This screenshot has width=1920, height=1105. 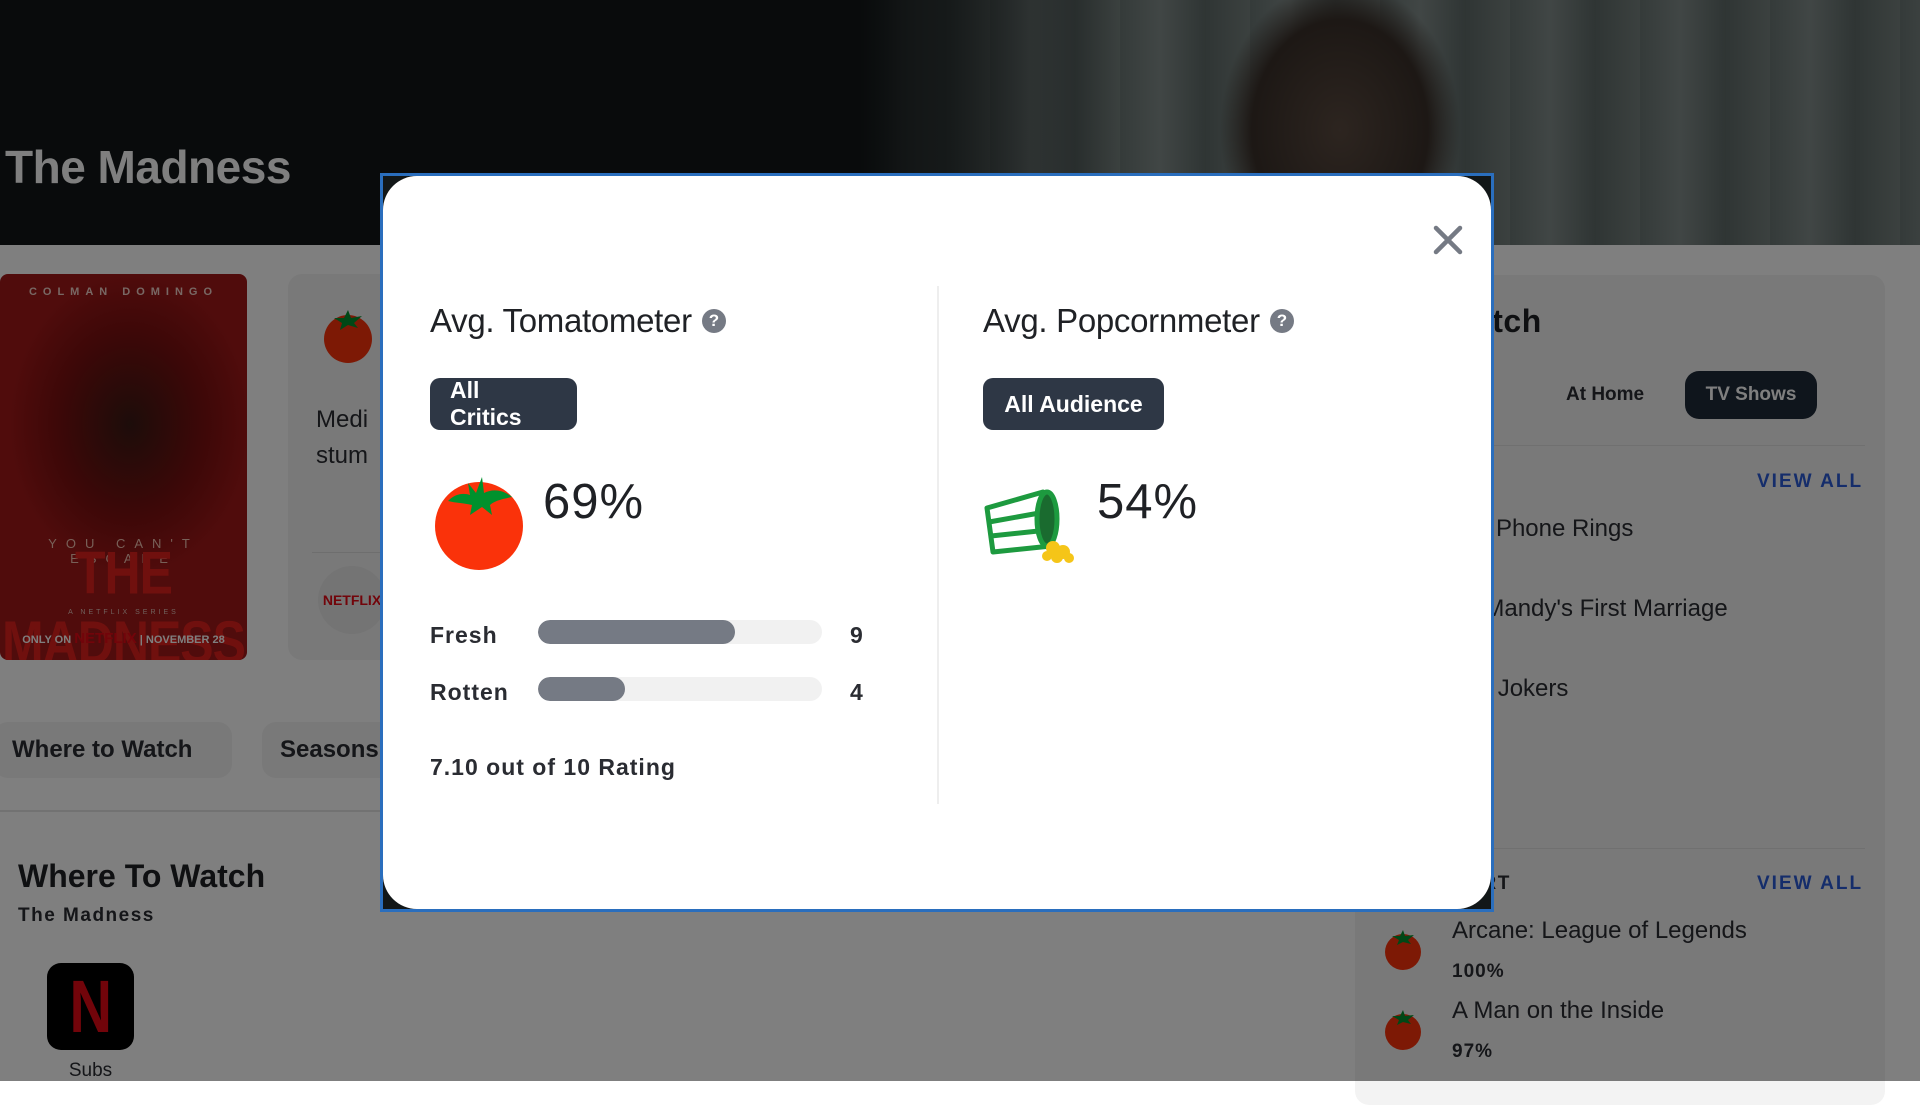 What do you see at coordinates (938, 545) in the screenshot?
I see `column-divider` at bounding box center [938, 545].